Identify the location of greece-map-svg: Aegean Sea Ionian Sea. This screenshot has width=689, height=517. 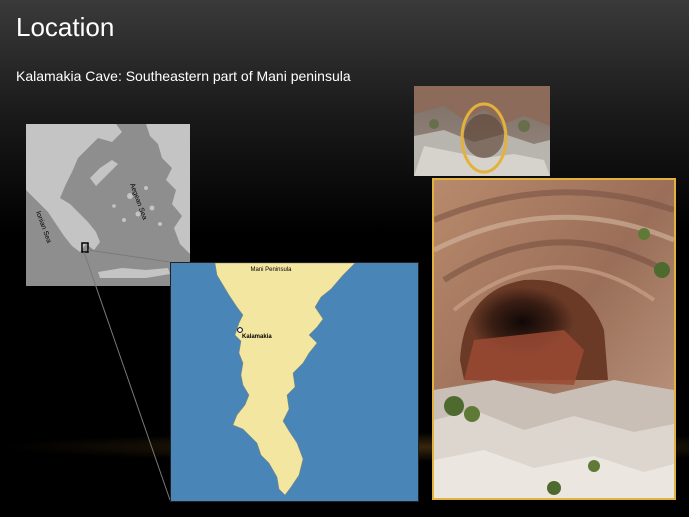
(108, 205).